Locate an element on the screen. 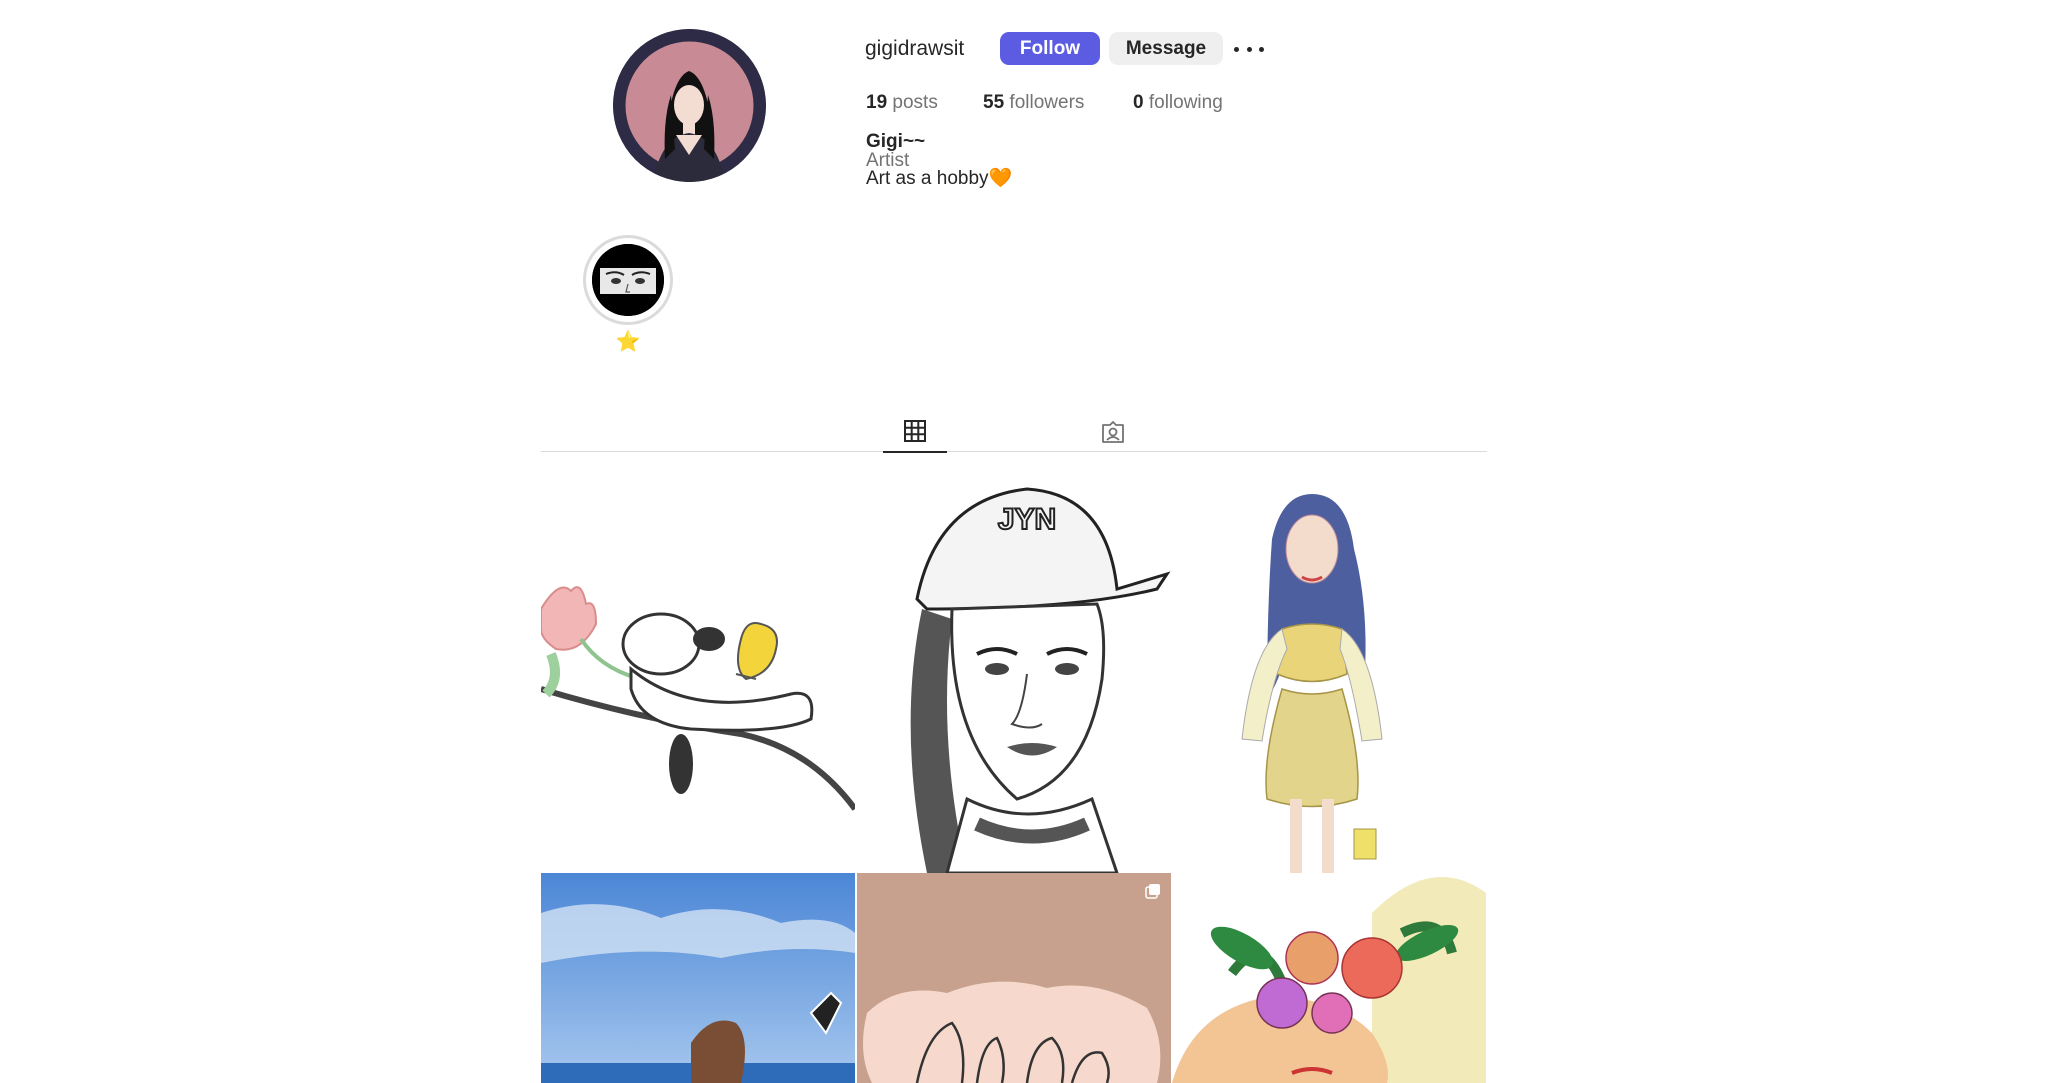  posts-label: posts is located at coordinates (915, 102).